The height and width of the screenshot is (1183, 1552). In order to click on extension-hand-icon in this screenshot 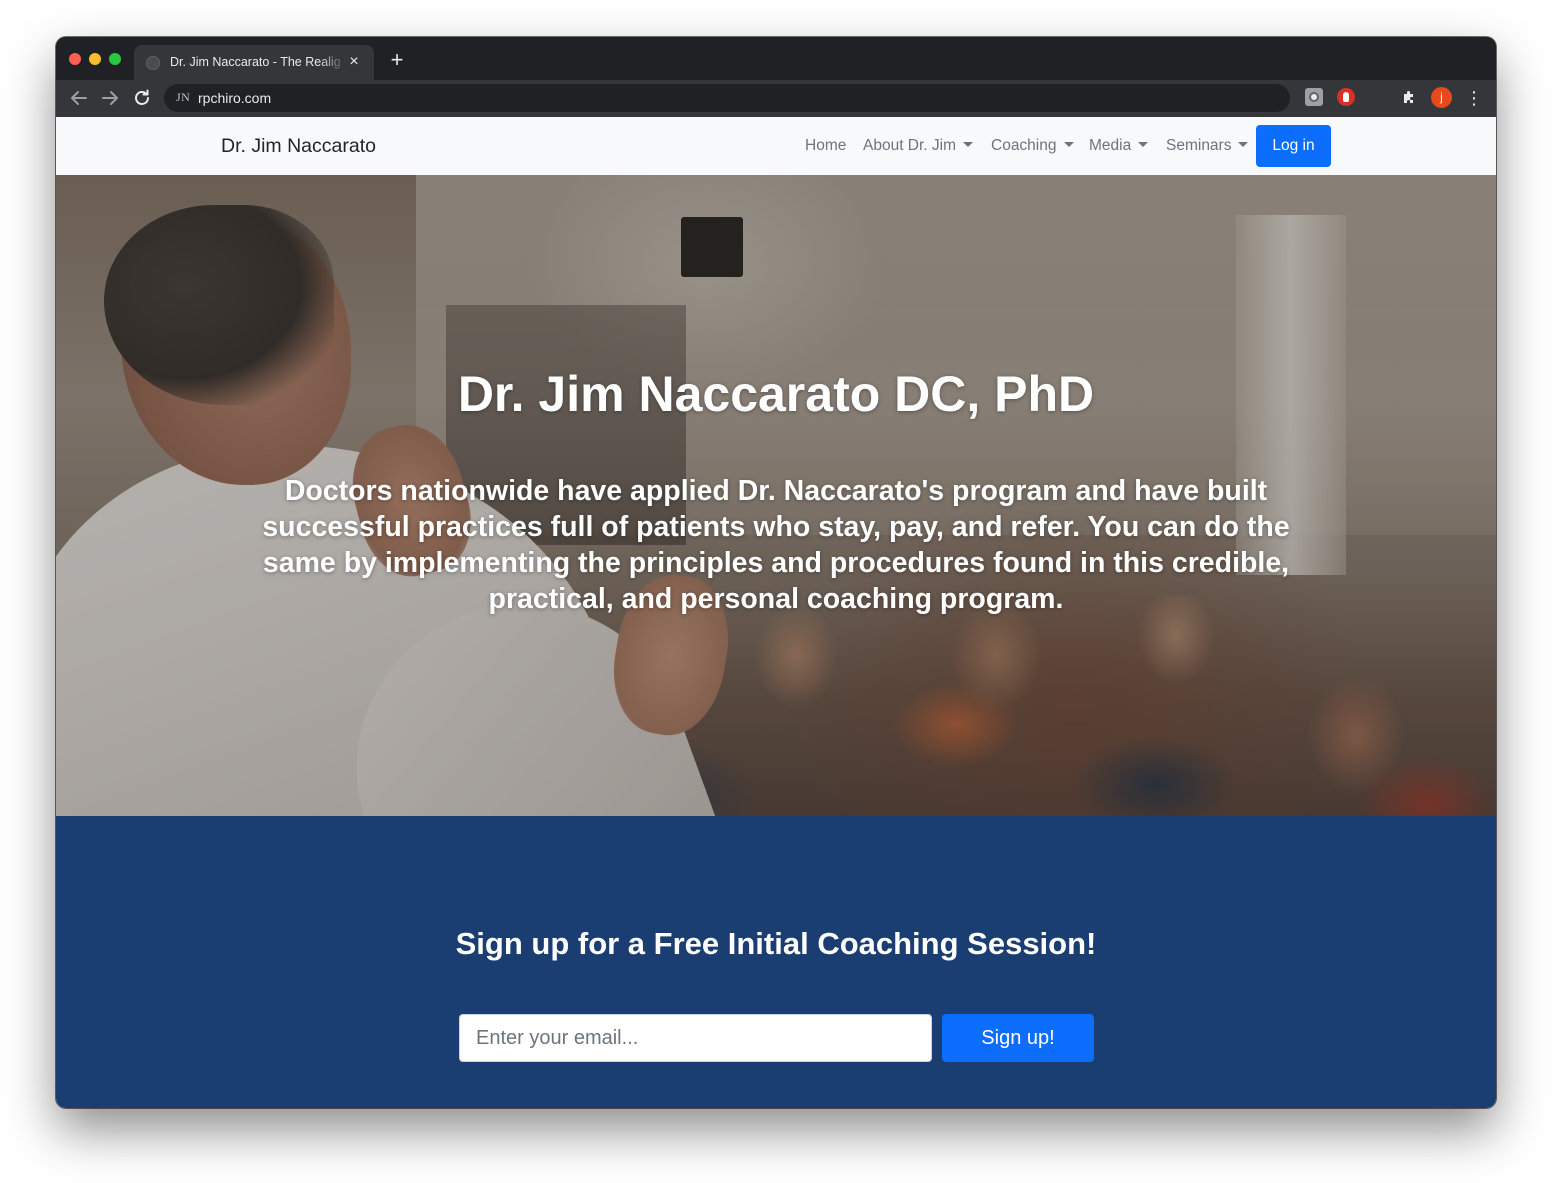, I will do `click(1346, 97)`.